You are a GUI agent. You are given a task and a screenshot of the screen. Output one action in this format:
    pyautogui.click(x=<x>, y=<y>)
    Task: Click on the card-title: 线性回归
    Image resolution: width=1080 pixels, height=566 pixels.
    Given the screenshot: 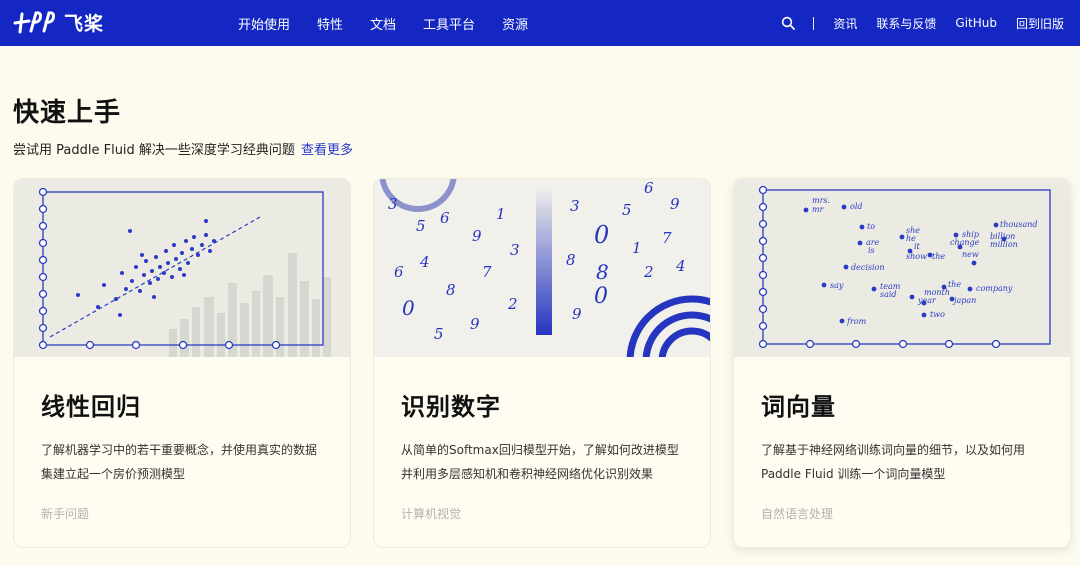 What is the action you would take?
    pyautogui.click(x=91, y=407)
    